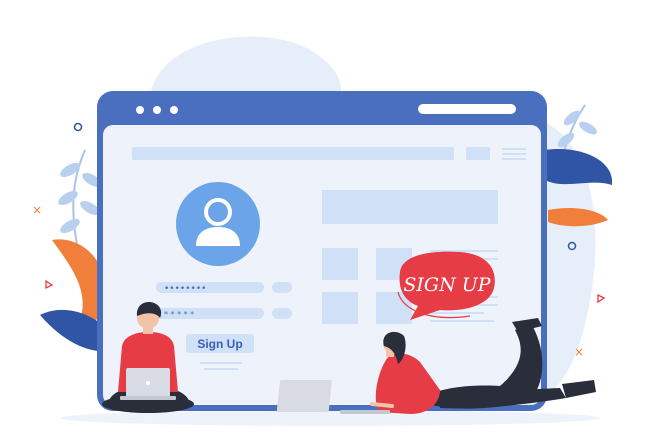 This screenshot has height=443, width=658. What do you see at coordinates (282, 313) in the screenshot?
I see `pin-field-side-button` at bounding box center [282, 313].